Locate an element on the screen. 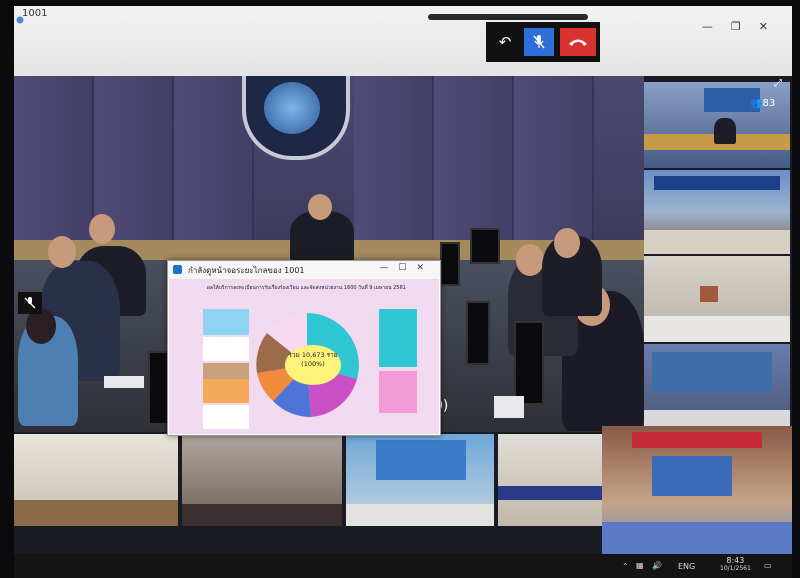 This screenshot has height=578, width=800. mute-microphone-button is located at coordinates (539, 42).